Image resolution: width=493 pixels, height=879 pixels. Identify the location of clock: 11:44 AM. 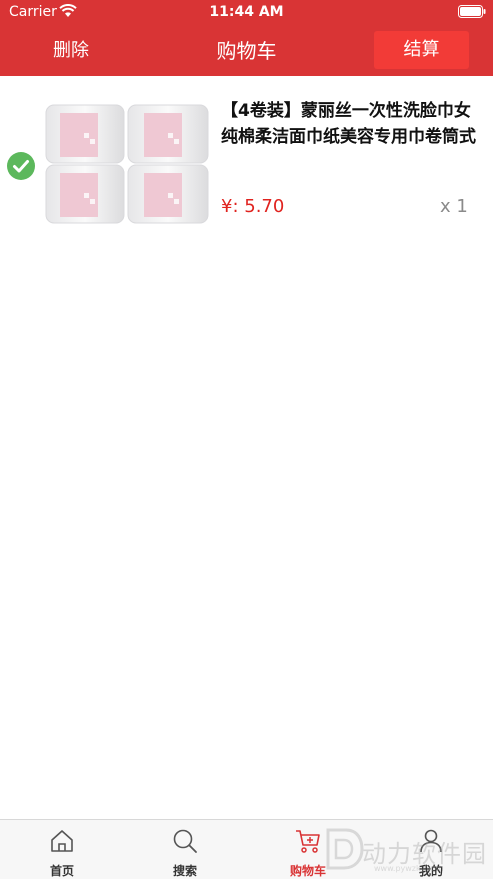
(246, 12).